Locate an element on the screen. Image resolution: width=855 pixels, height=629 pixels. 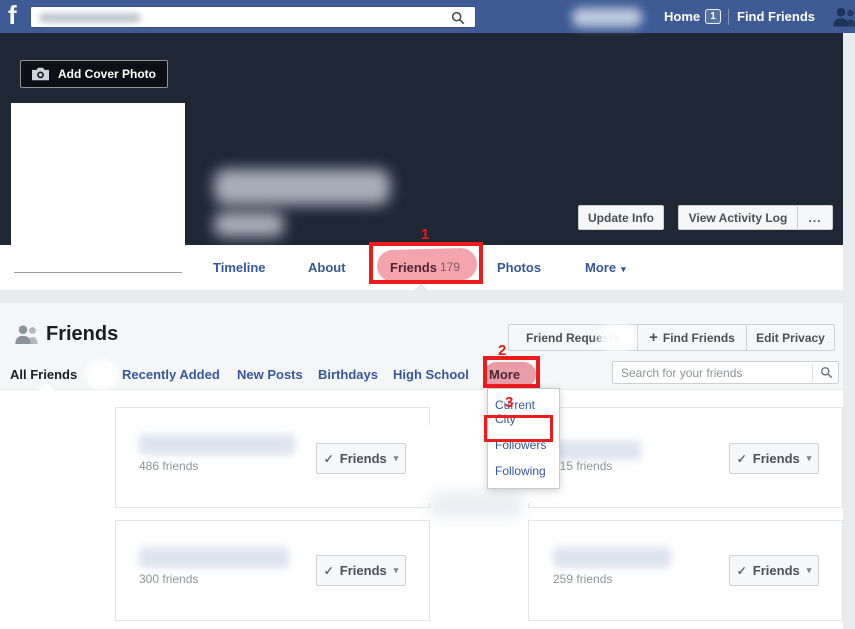
friend-count: 300 friends is located at coordinates (169, 579).